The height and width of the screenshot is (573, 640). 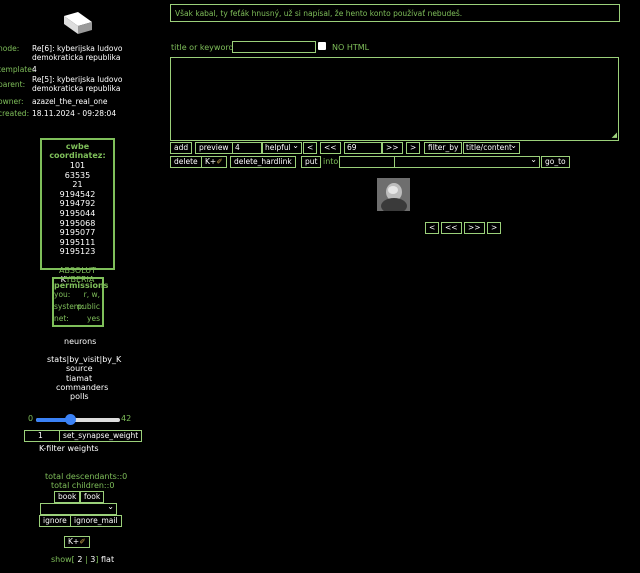 I want to click on owner-label: owner:, so click(x=12, y=101).